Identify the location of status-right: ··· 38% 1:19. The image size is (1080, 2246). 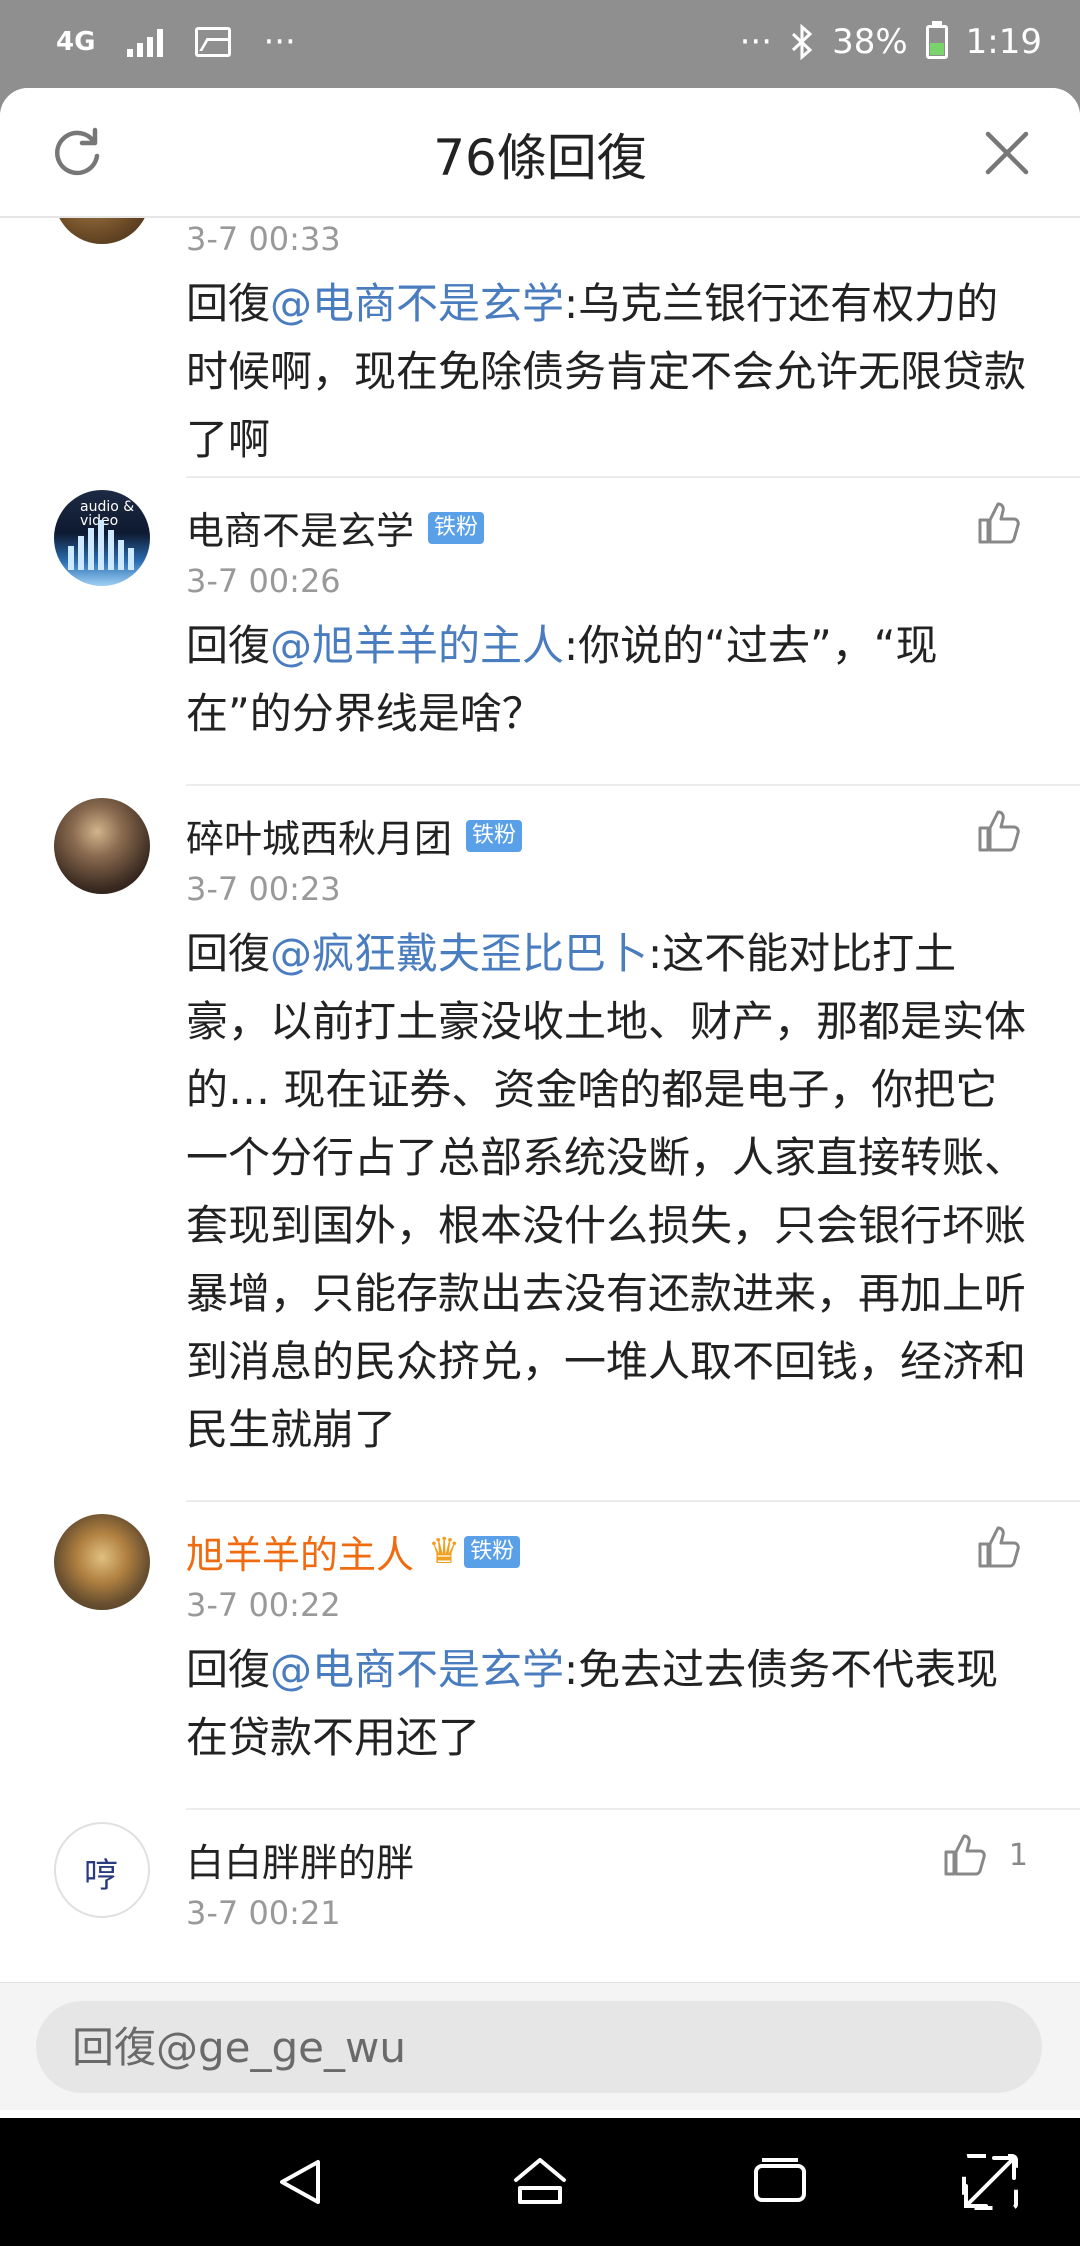
(890, 41).